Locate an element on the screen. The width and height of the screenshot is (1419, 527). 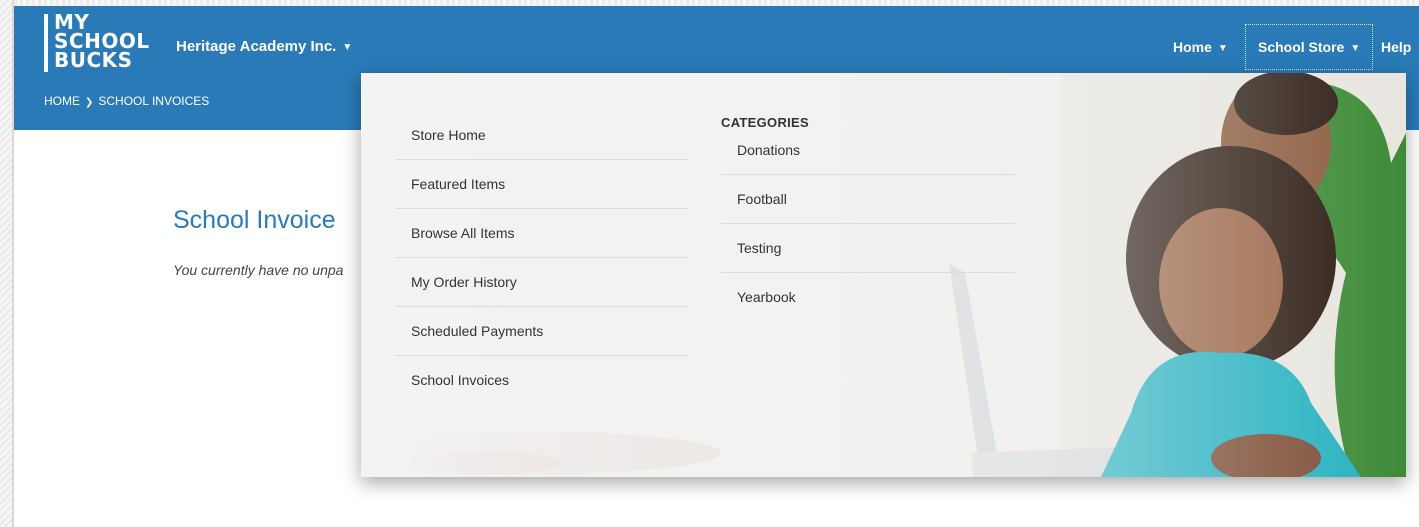
category-yearbook: Yearbook is located at coordinates (868, 297).